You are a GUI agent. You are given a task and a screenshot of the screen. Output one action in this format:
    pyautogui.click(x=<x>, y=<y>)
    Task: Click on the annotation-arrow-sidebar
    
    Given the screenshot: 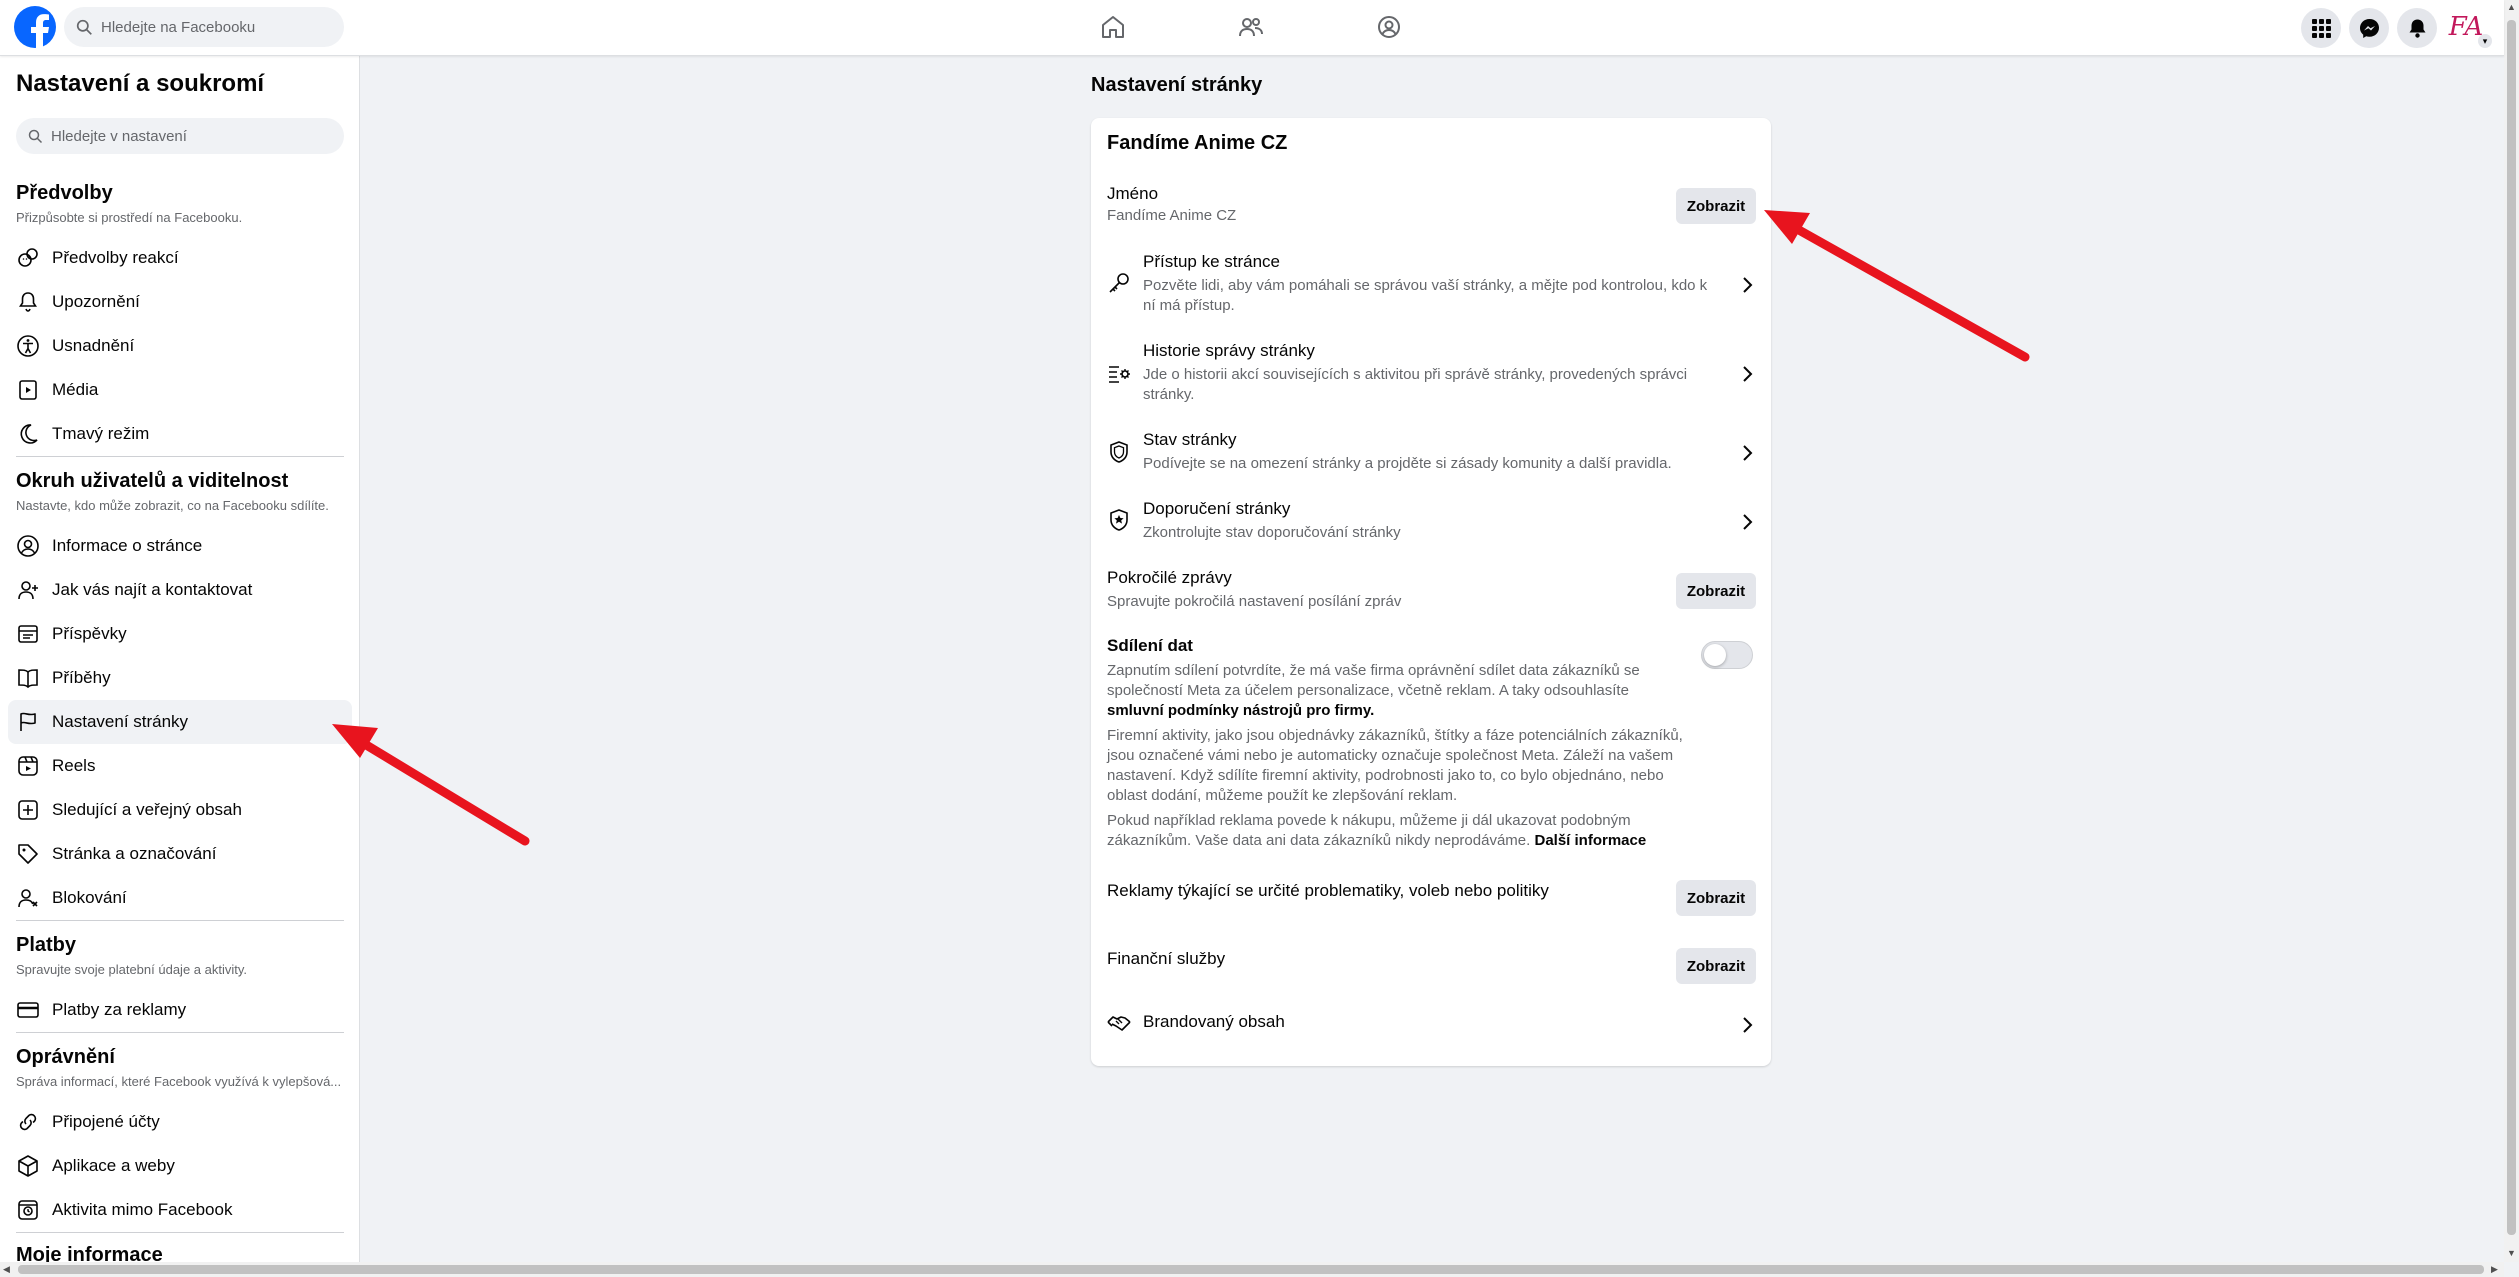 What is the action you would take?
    pyautogui.click(x=431, y=785)
    